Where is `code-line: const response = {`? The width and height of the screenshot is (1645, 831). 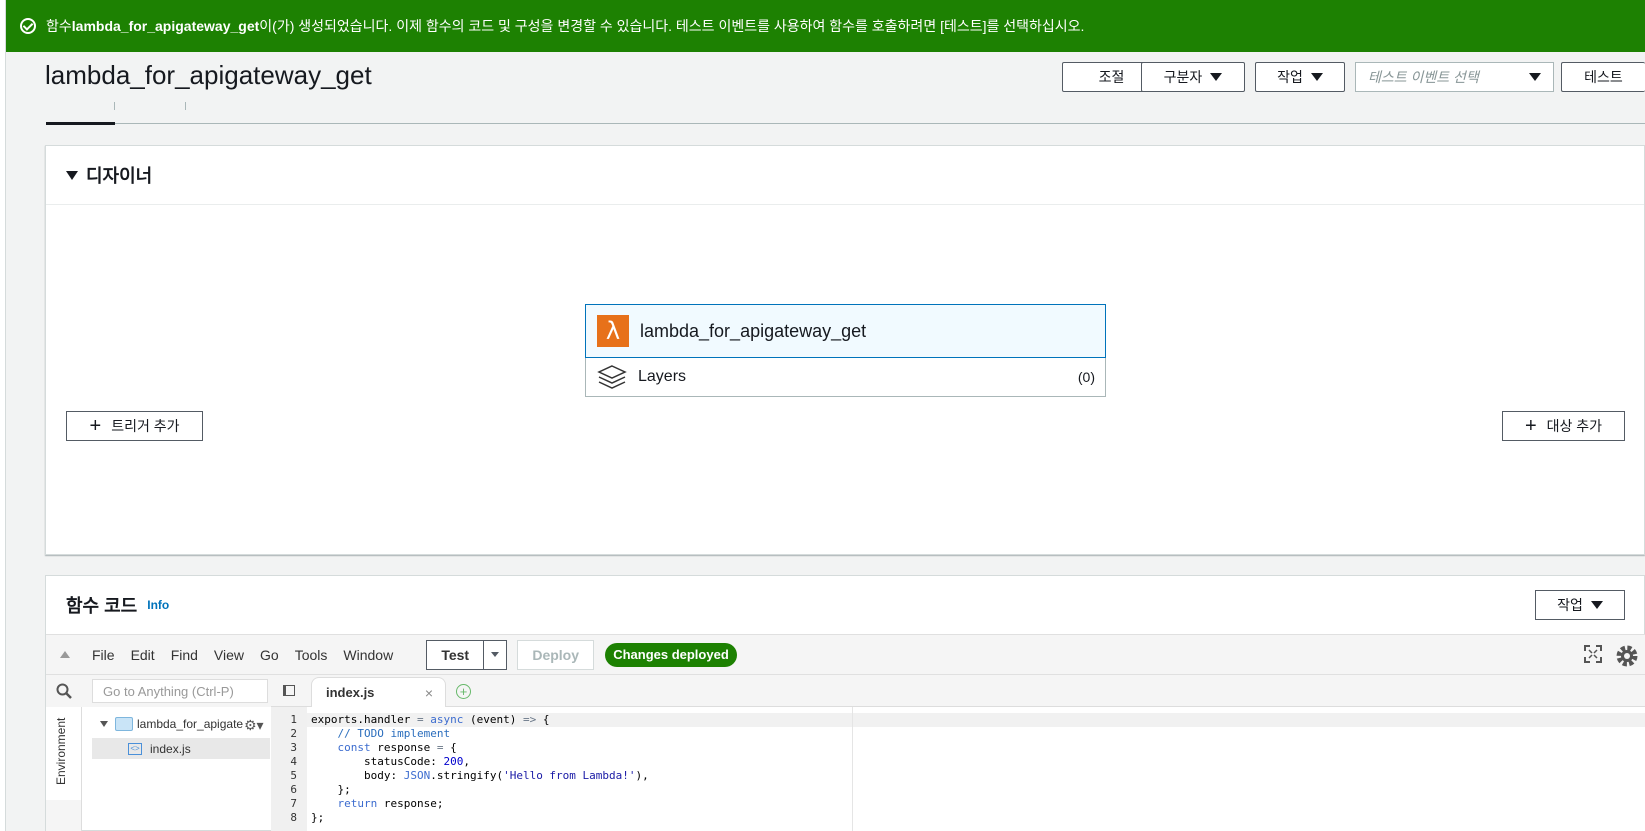
code-line: const response = { is located at coordinates (397, 747).